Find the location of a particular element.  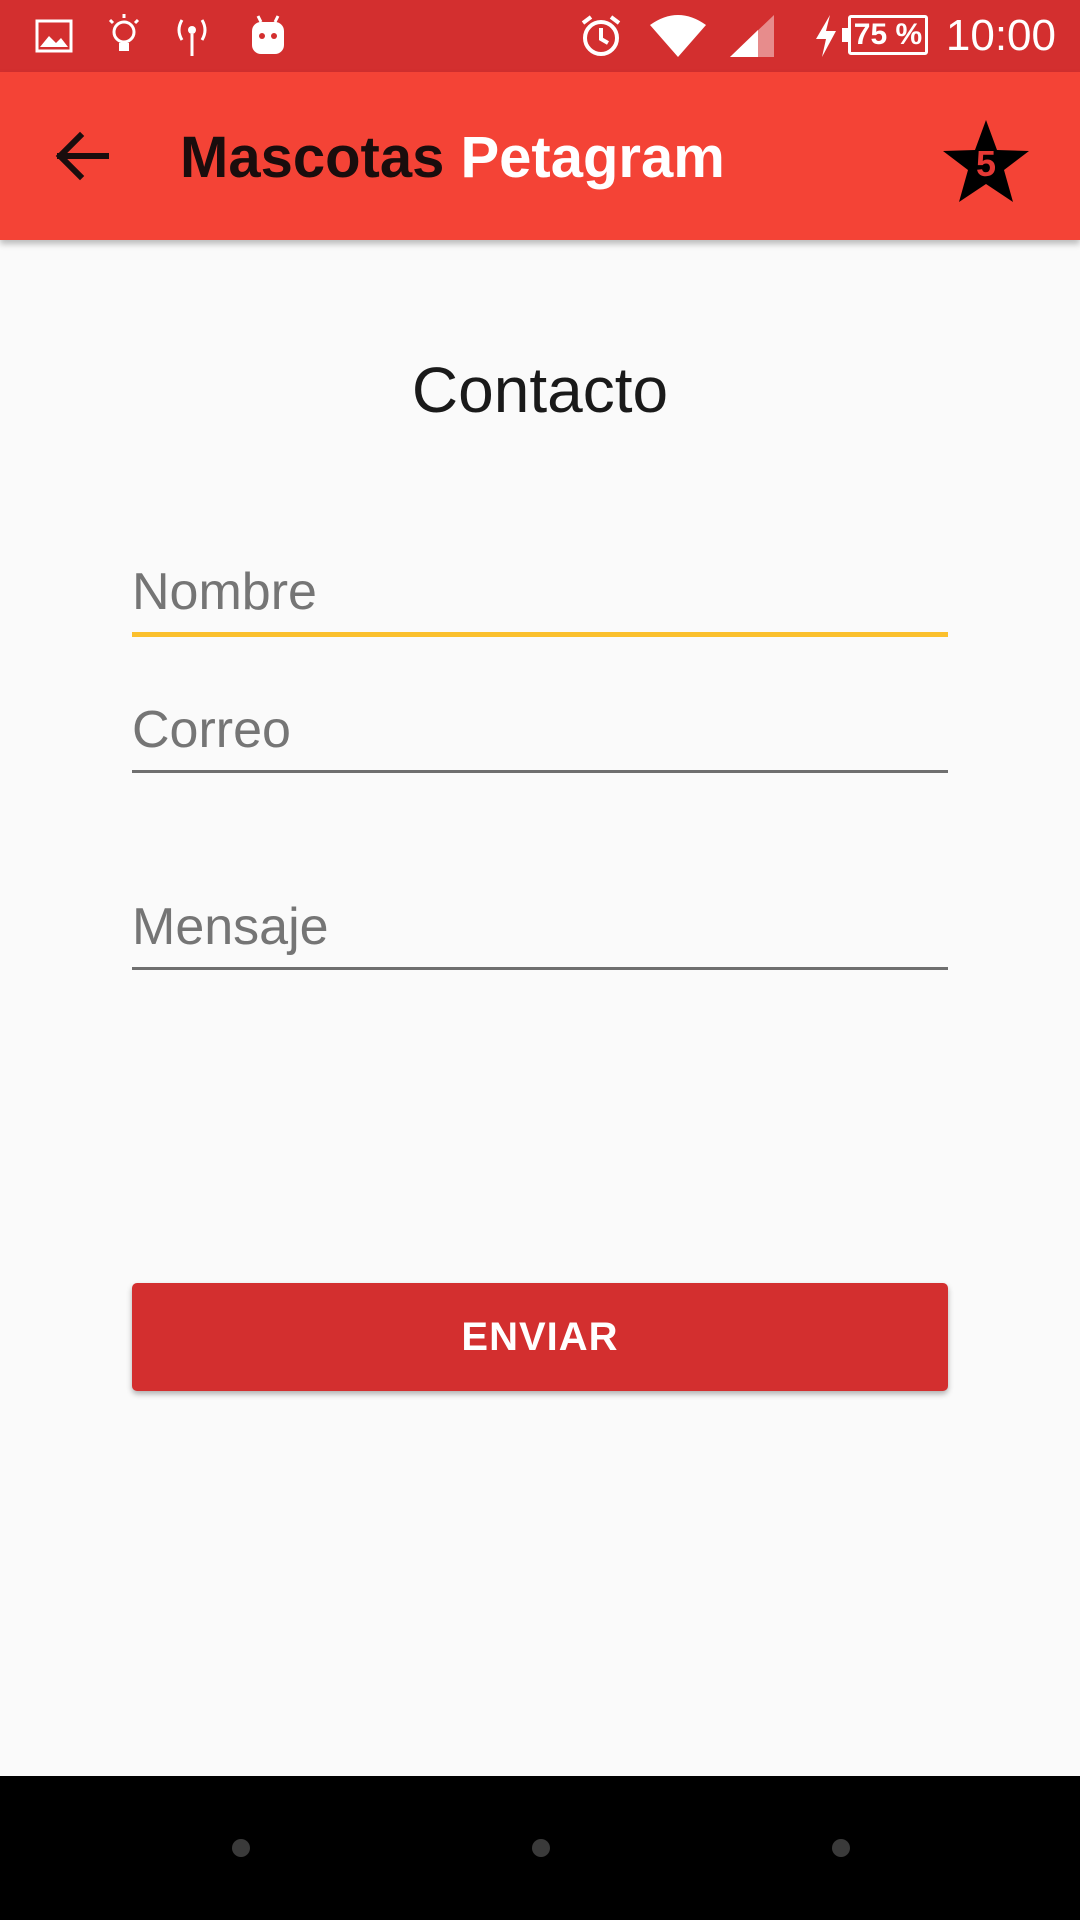

favorites-button: 5 is located at coordinates (986, 162).